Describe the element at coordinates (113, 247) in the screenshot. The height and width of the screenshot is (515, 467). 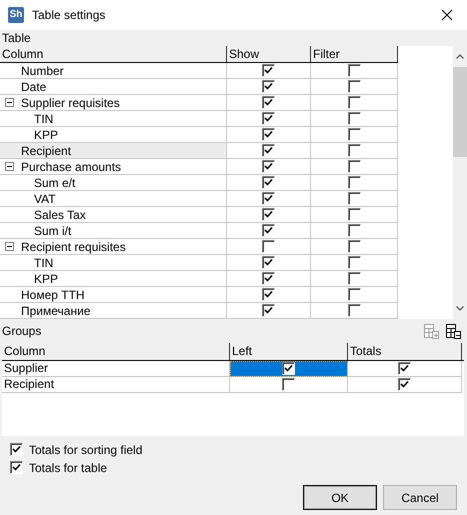
I see `column-name-cell: Recipient requisites` at that location.